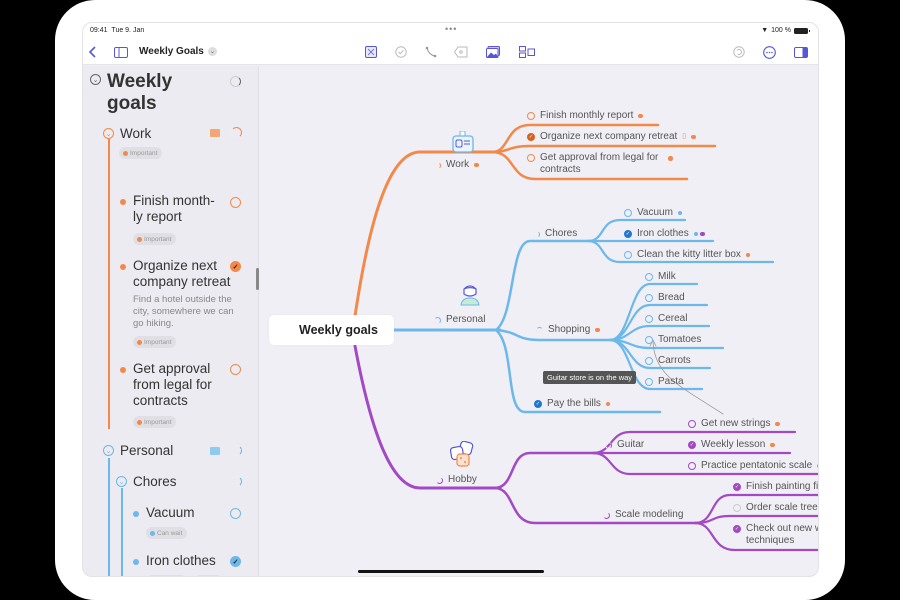 The height and width of the screenshot is (600, 900). I want to click on battery-icon, so click(802, 30).